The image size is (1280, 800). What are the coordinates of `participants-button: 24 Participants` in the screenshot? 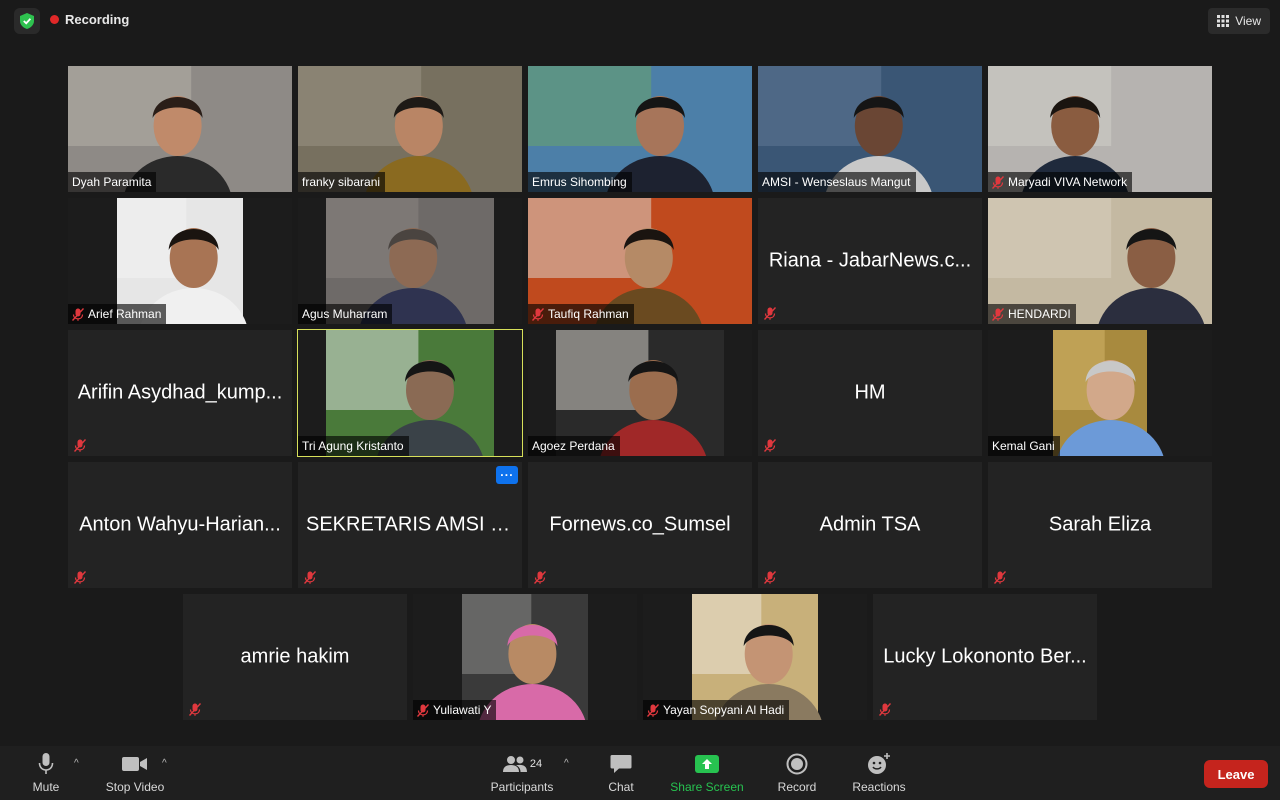 It's located at (522, 773).